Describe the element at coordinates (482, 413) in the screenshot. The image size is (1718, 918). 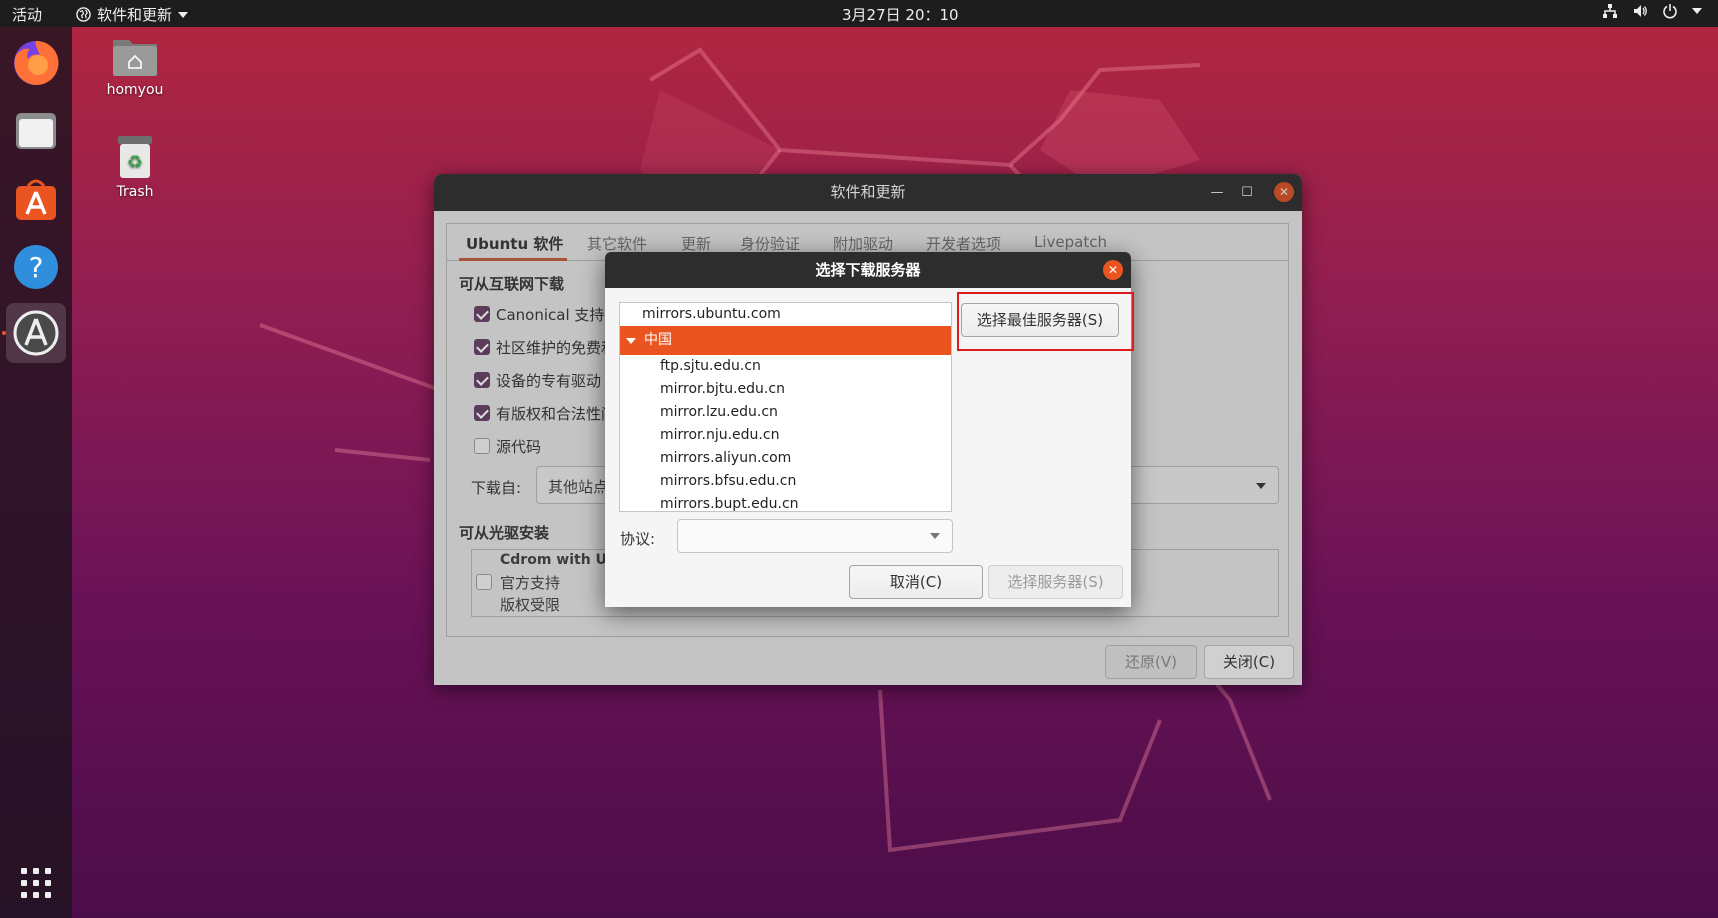
I see `checkbox-restricted` at that location.